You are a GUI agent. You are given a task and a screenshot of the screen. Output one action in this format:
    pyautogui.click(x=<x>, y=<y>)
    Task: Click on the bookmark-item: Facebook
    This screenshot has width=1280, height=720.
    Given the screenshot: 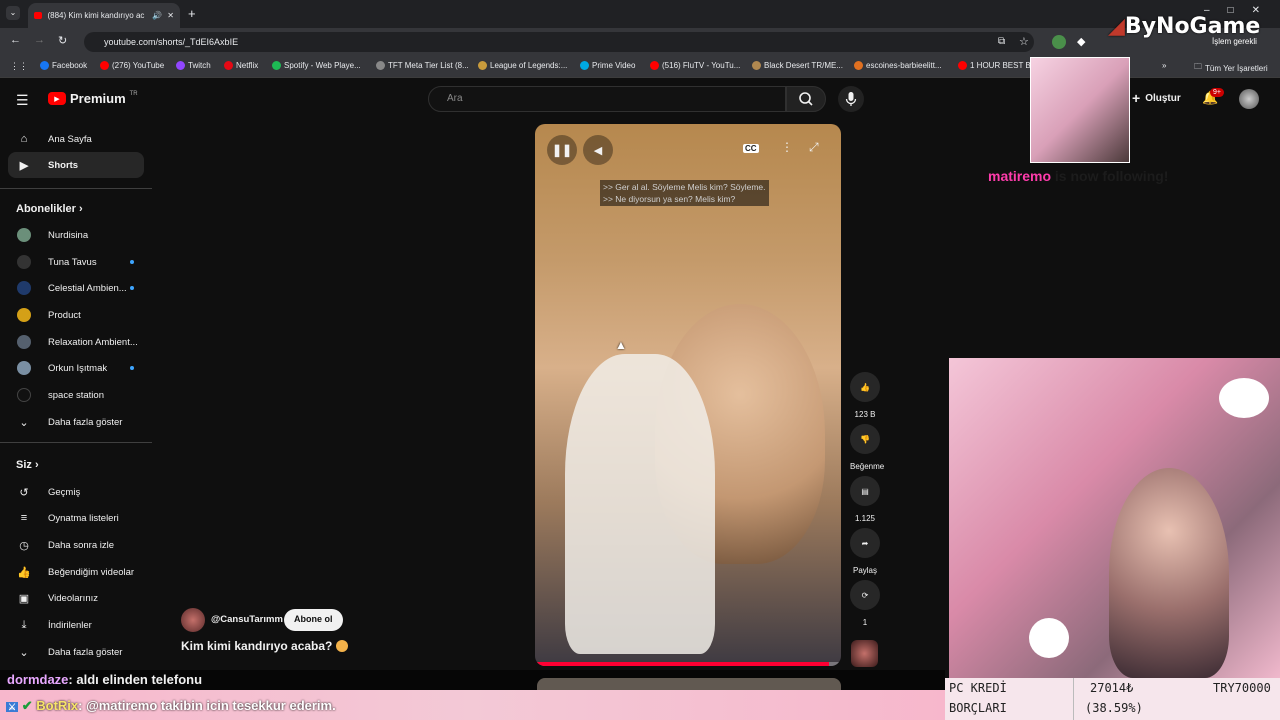 What is the action you would take?
    pyautogui.click(x=63, y=65)
    